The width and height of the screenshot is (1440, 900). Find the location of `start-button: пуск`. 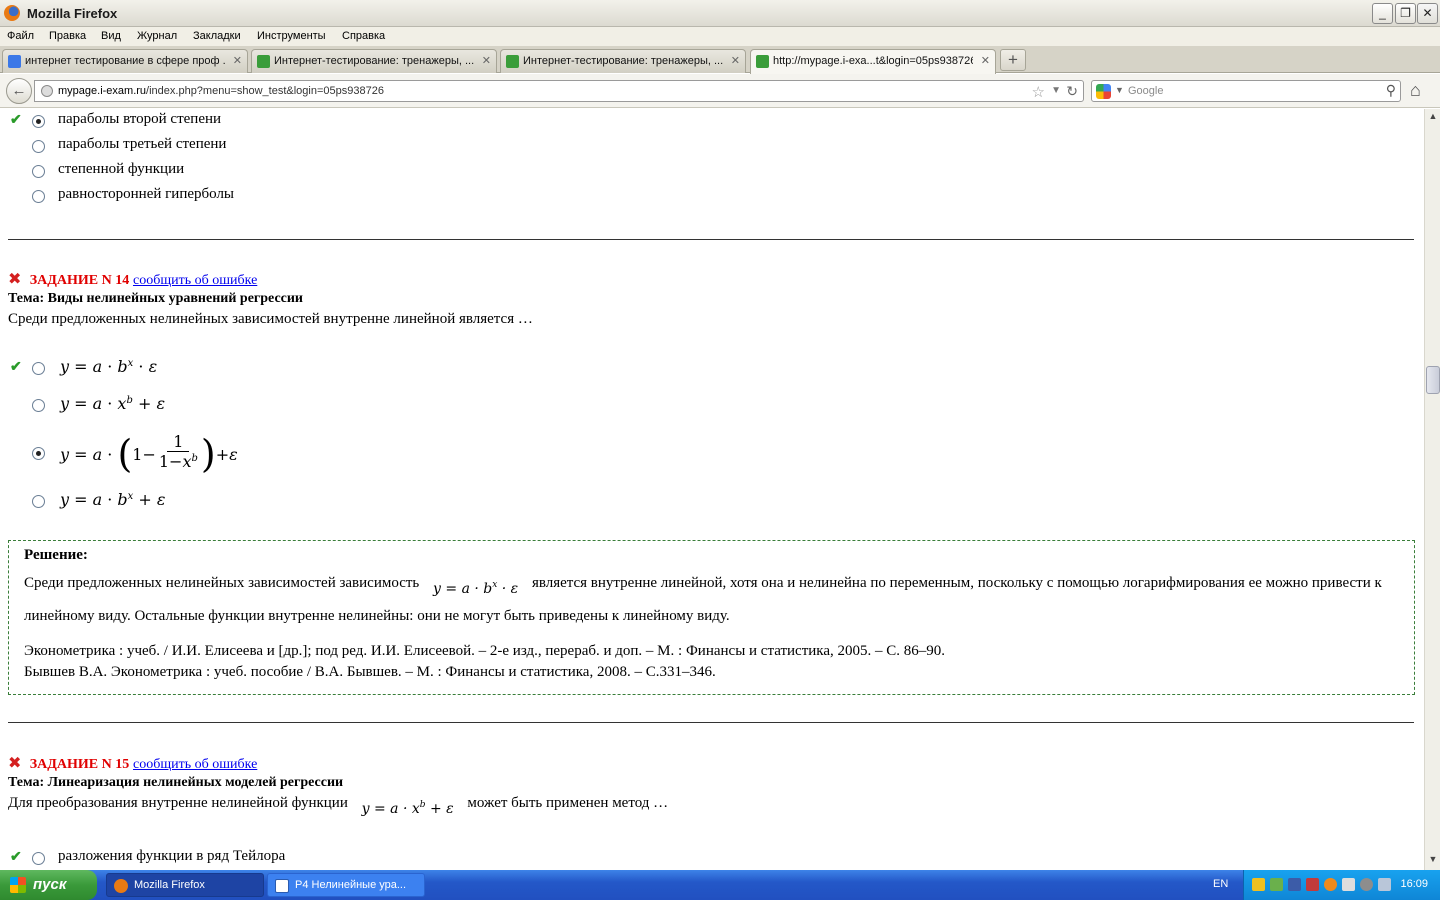

start-button: пуск is located at coordinates (48, 885).